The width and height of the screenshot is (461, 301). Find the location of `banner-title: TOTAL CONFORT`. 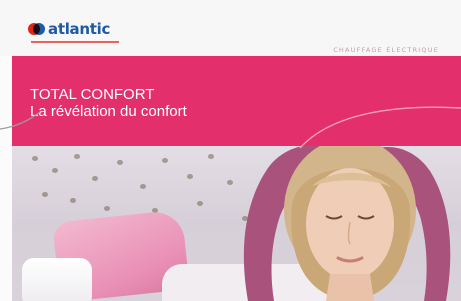

banner-title: TOTAL CONFORT is located at coordinates (92, 94).